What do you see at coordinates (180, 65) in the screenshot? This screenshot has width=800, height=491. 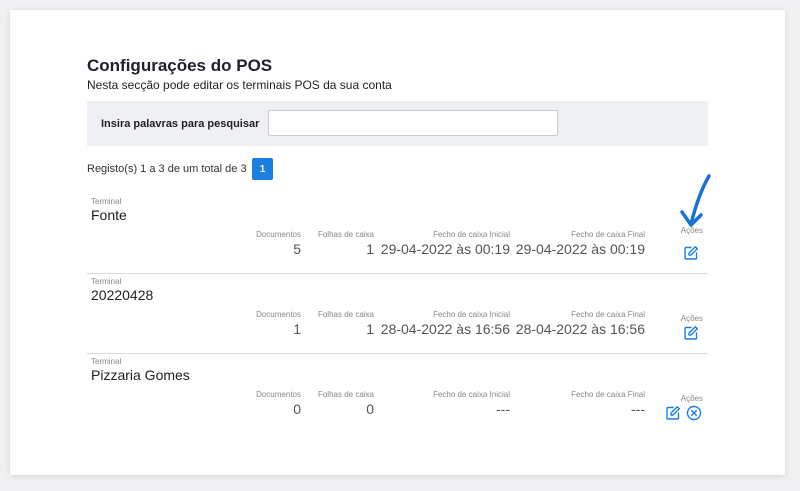 I see `page-title: Configurações do POS` at bounding box center [180, 65].